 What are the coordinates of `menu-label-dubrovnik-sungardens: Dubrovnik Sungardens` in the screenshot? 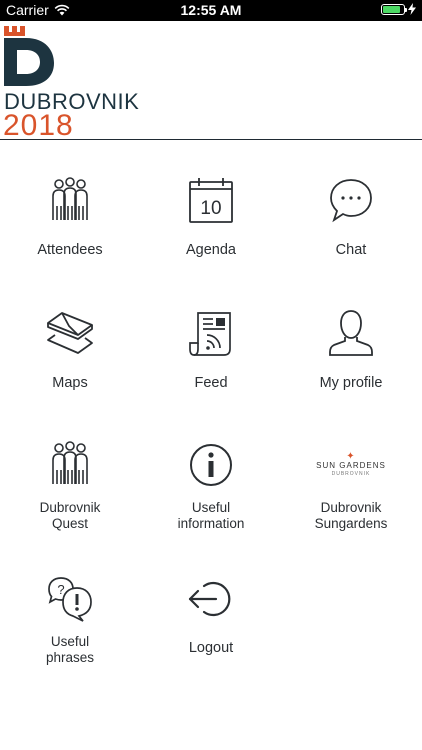 It's located at (351, 516).